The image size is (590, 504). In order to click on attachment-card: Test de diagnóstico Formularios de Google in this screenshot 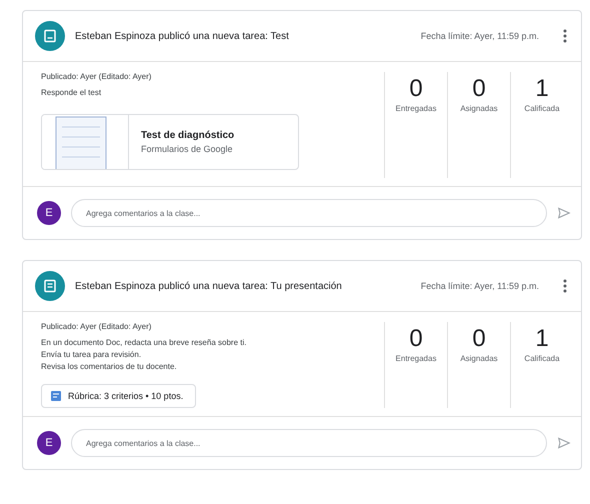, I will do `click(170, 142)`.